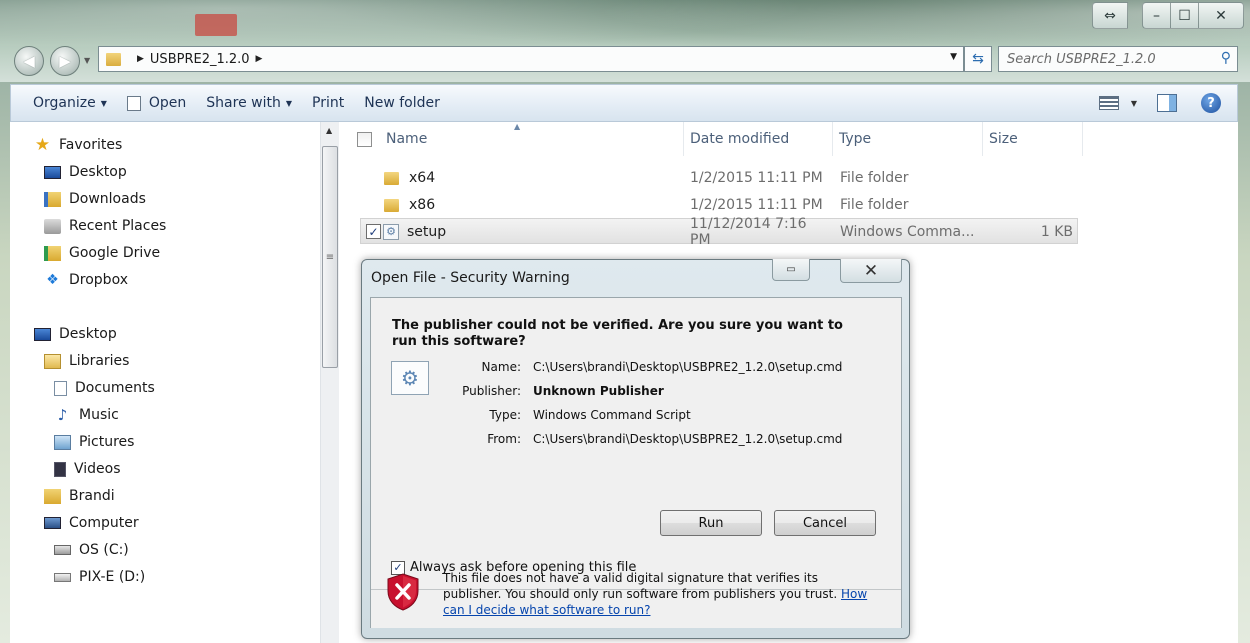 The image size is (1250, 643). Describe the element at coordinates (373, 231) in the screenshot. I see `row-checkbox: ✓` at that location.